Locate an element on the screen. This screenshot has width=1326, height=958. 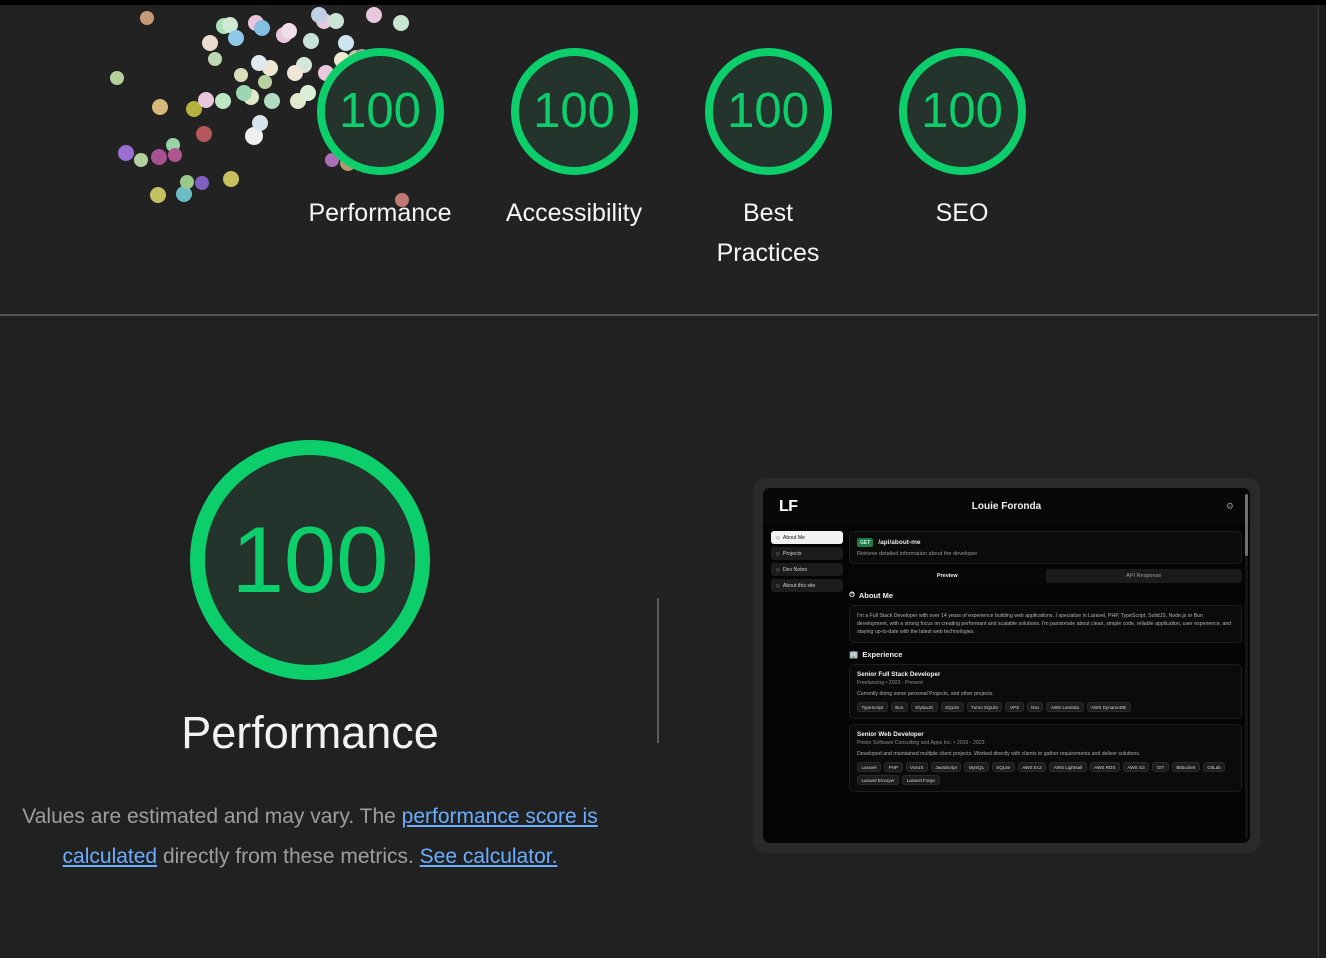
thumb-scrollbar is located at coordinates (1246, 666).